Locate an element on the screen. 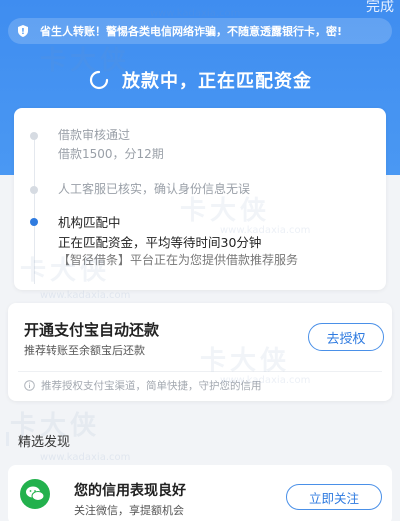 Image resolution: width=400 pixels, height=521 pixels. autopay-tip: 推荐授权支付宝渠道，简单快捷，守护您的信用 is located at coordinates (143, 385).